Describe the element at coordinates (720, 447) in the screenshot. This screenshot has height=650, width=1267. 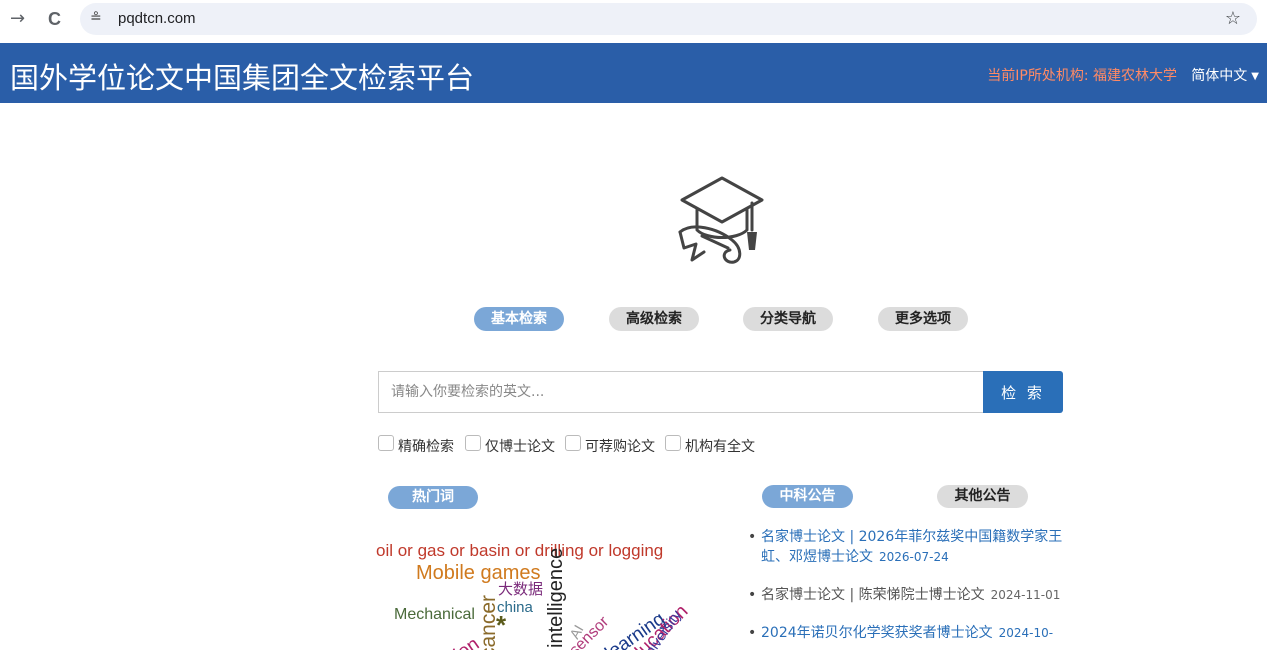
I see `option-label: 机构有全文` at that location.